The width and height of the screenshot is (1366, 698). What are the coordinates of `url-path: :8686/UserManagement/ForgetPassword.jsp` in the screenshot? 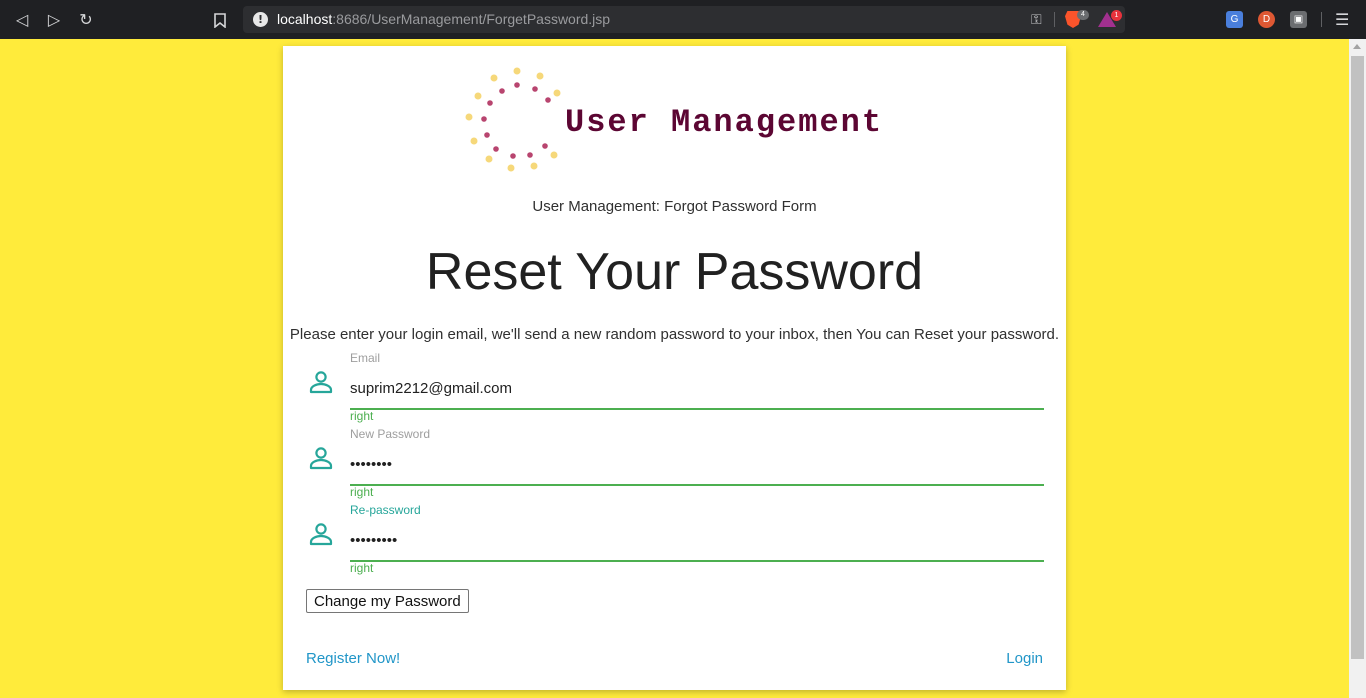 It's located at (471, 19).